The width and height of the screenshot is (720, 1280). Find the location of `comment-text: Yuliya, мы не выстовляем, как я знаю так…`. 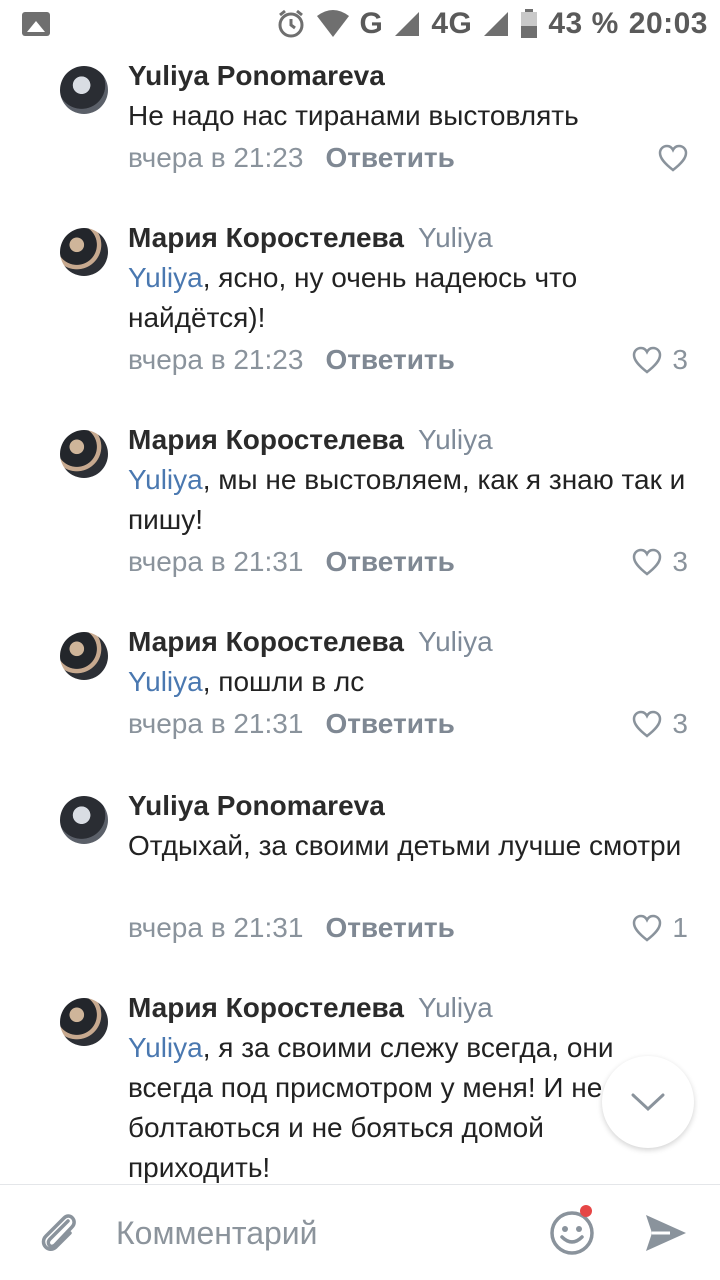

comment-text: Yuliya, мы не выстовляем, как я знаю так… is located at coordinates (407, 499).